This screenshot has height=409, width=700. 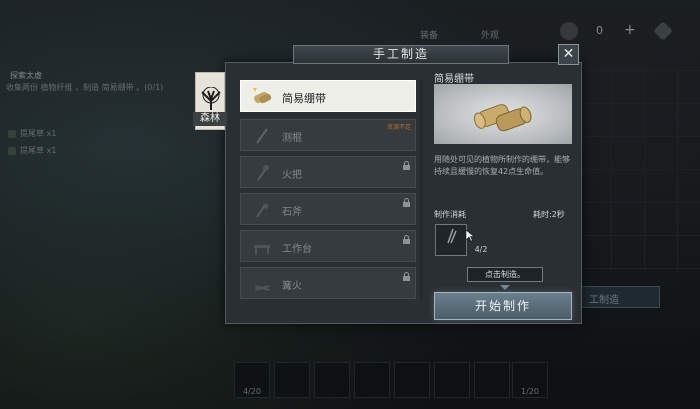 What do you see at coordinates (502, 165) in the screenshot?
I see `item-description: 用随处可见的植物所制作的绷带，能够持续且缓慢的恢复42点生命值。` at bounding box center [502, 165].